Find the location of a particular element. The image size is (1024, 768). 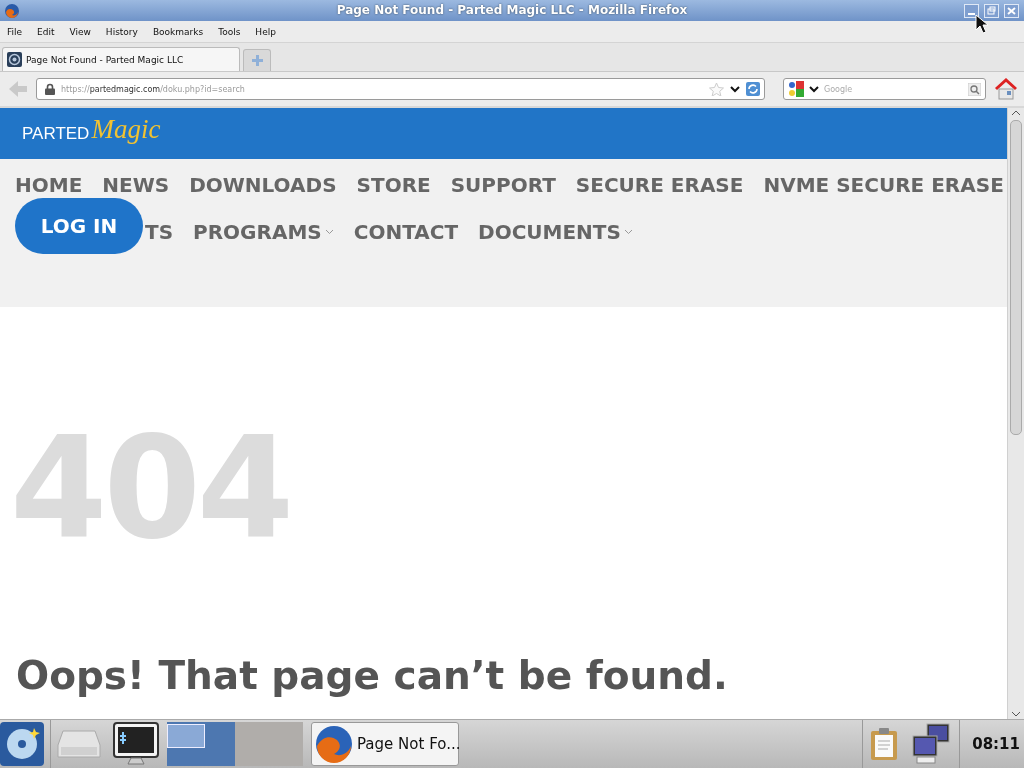

address-field: https://partedmagic.com/doku.php?id=search is located at coordinates (400, 89).